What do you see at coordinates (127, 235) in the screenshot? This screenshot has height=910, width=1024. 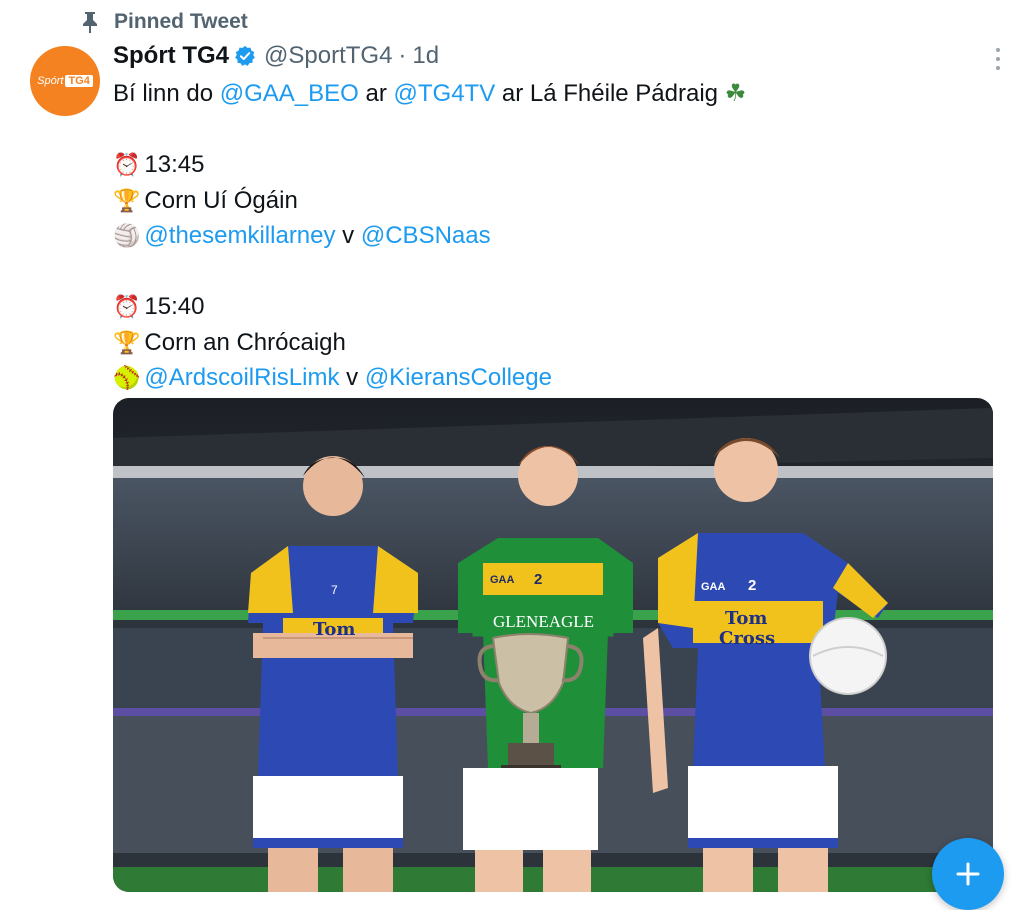 I see `volleyball-icon: 🏐` at bounding box center [127, 235].